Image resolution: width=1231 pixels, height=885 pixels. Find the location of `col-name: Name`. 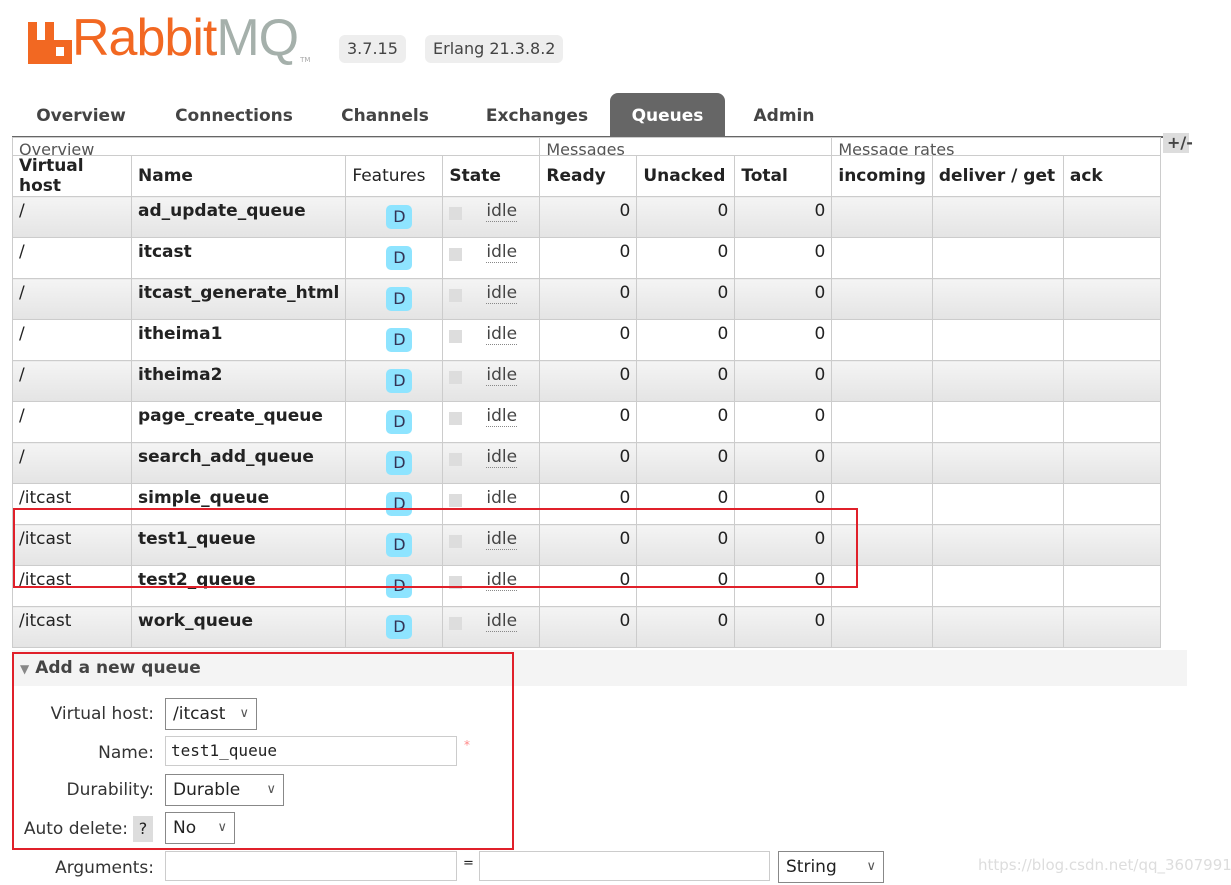

col-name: Name is located at coordinates (238, 176).